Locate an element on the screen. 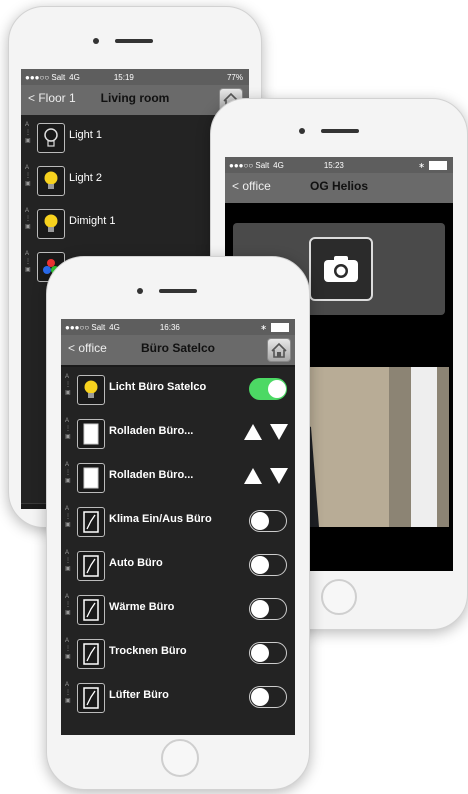 This screenshot has height=794, width=468. status-time: 16:36 is located at coordinates (169, 327).